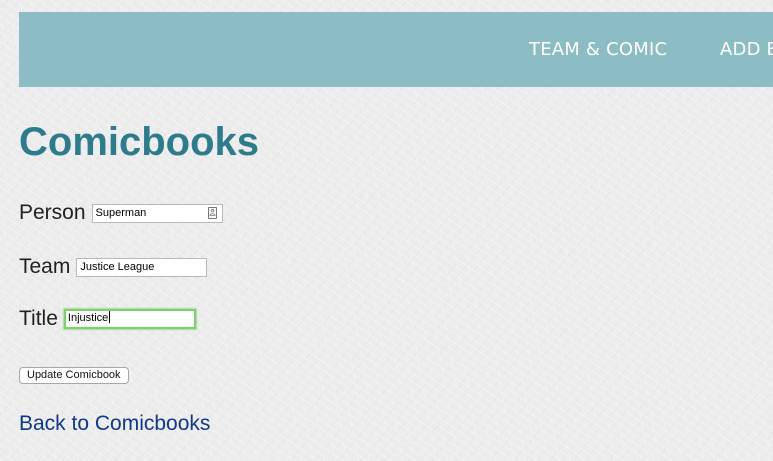 Image resolution: width=773 pixels, height=461 pixels. I want to click on title-field-row: Title Injustice, so click(107, 319).